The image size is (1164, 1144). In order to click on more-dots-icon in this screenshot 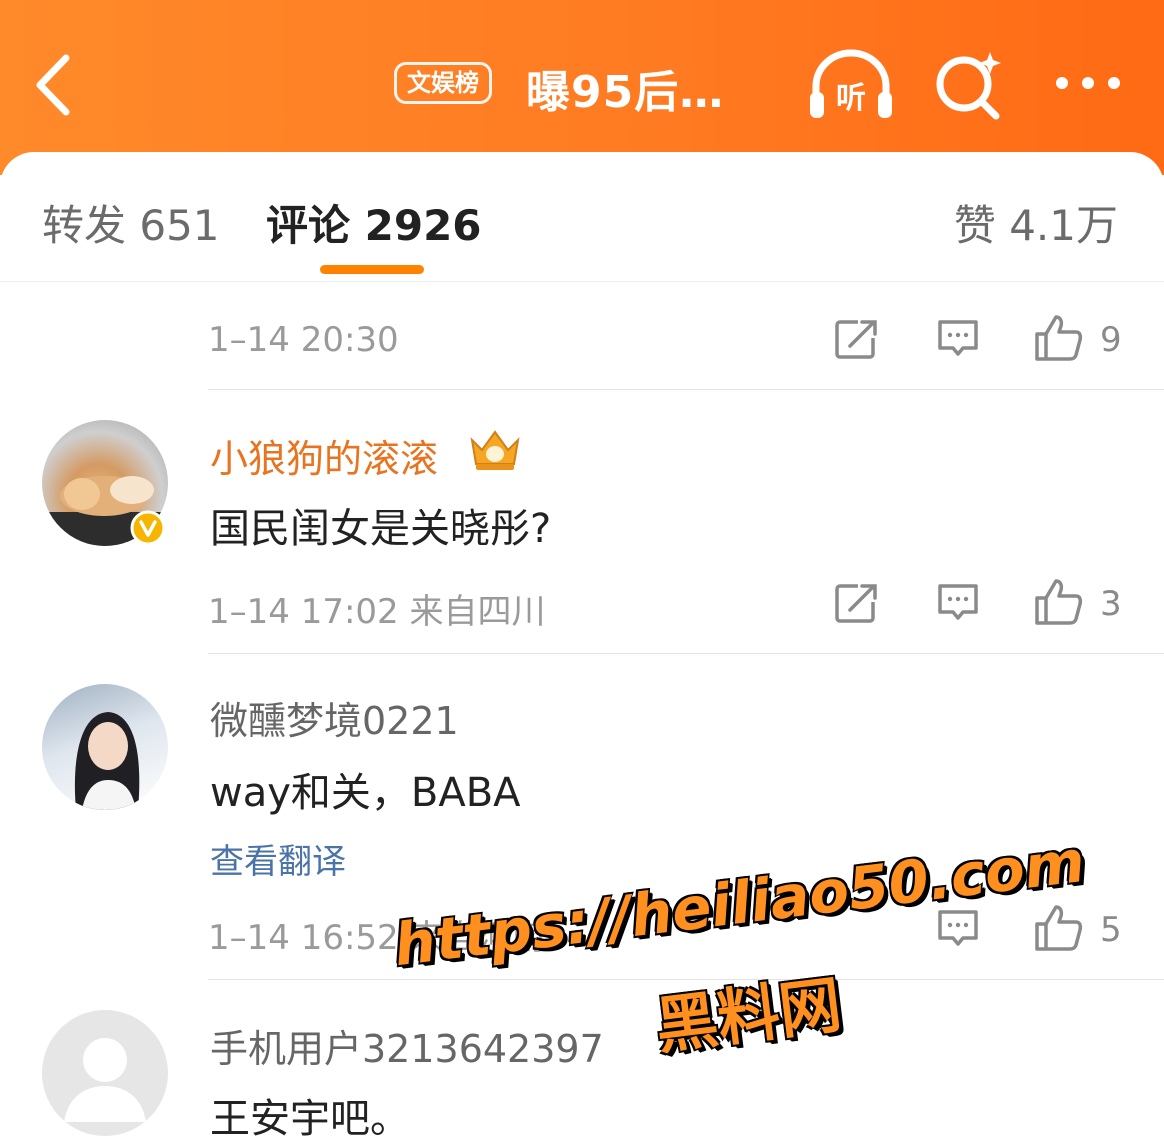, I will do `click(1088, 83)`.